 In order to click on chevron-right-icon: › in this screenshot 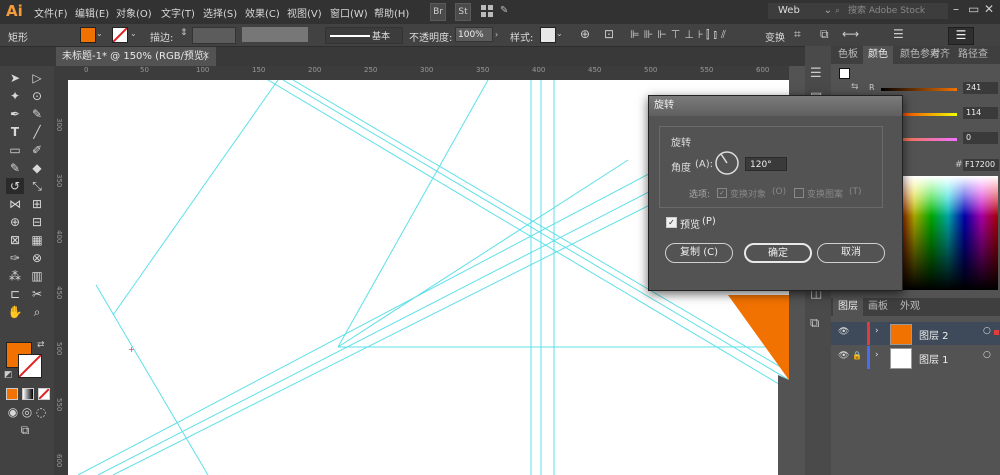, I will do `click(496, 34)`.